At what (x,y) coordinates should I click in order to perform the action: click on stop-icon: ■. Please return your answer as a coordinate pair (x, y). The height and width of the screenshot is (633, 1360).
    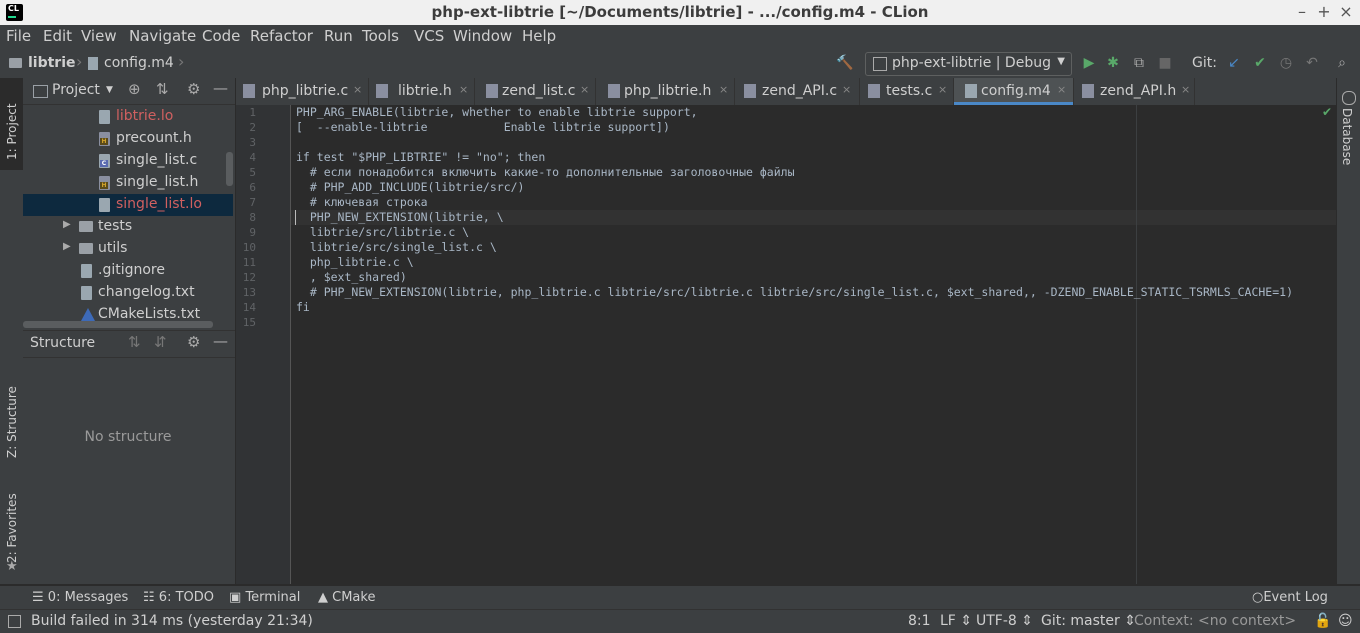
    Looking at the image, I should click on (1165, 63).